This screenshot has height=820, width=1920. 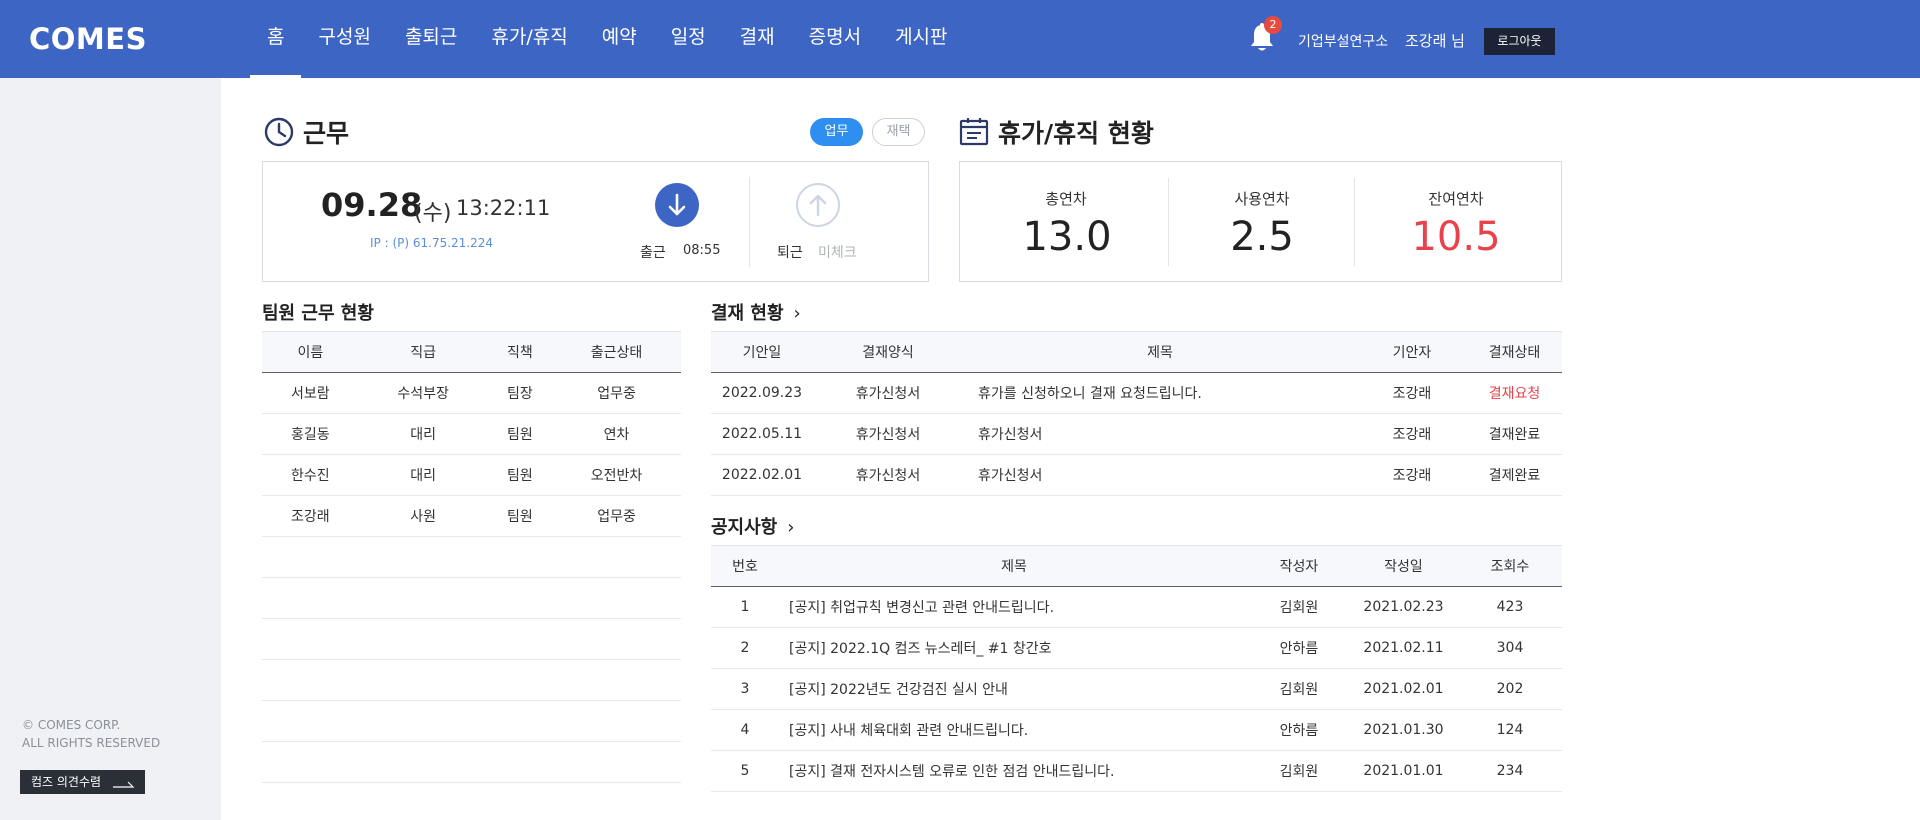 What do you see at coordinates (1299, 730) in the screenshot?
I see `table-cell: 안하름` at bounding box center [1299, 730].